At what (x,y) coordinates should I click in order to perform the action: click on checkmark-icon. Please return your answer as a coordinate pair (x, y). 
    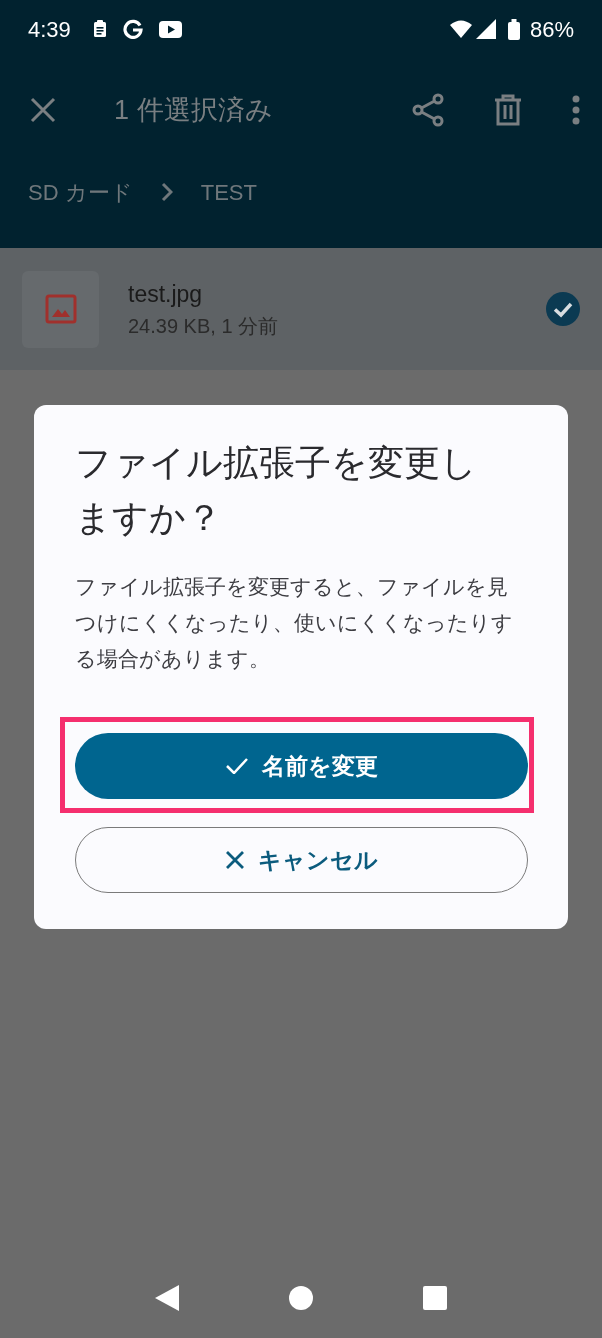
    Looking at the image, I should click on (563, 309).